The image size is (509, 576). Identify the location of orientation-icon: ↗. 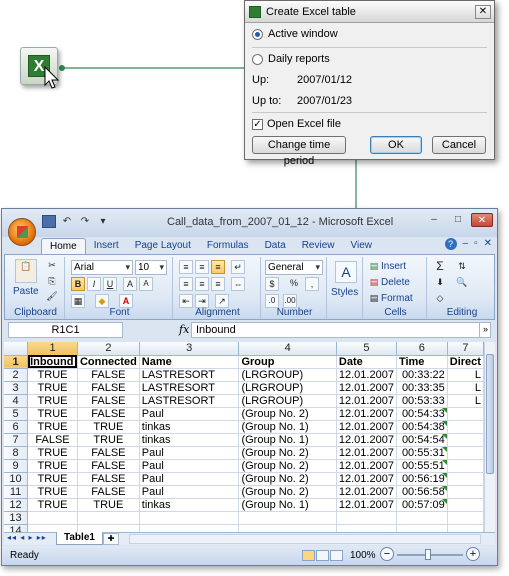
(222, 301).